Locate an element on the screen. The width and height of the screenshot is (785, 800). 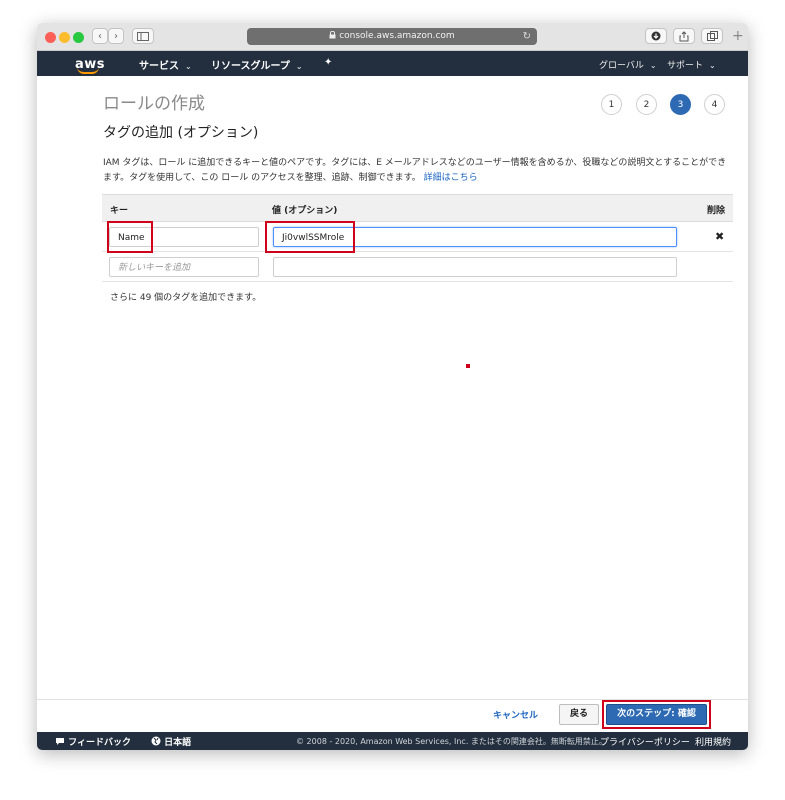
column-header-value: 値 (オプション) is located at coordinates (305, 211).